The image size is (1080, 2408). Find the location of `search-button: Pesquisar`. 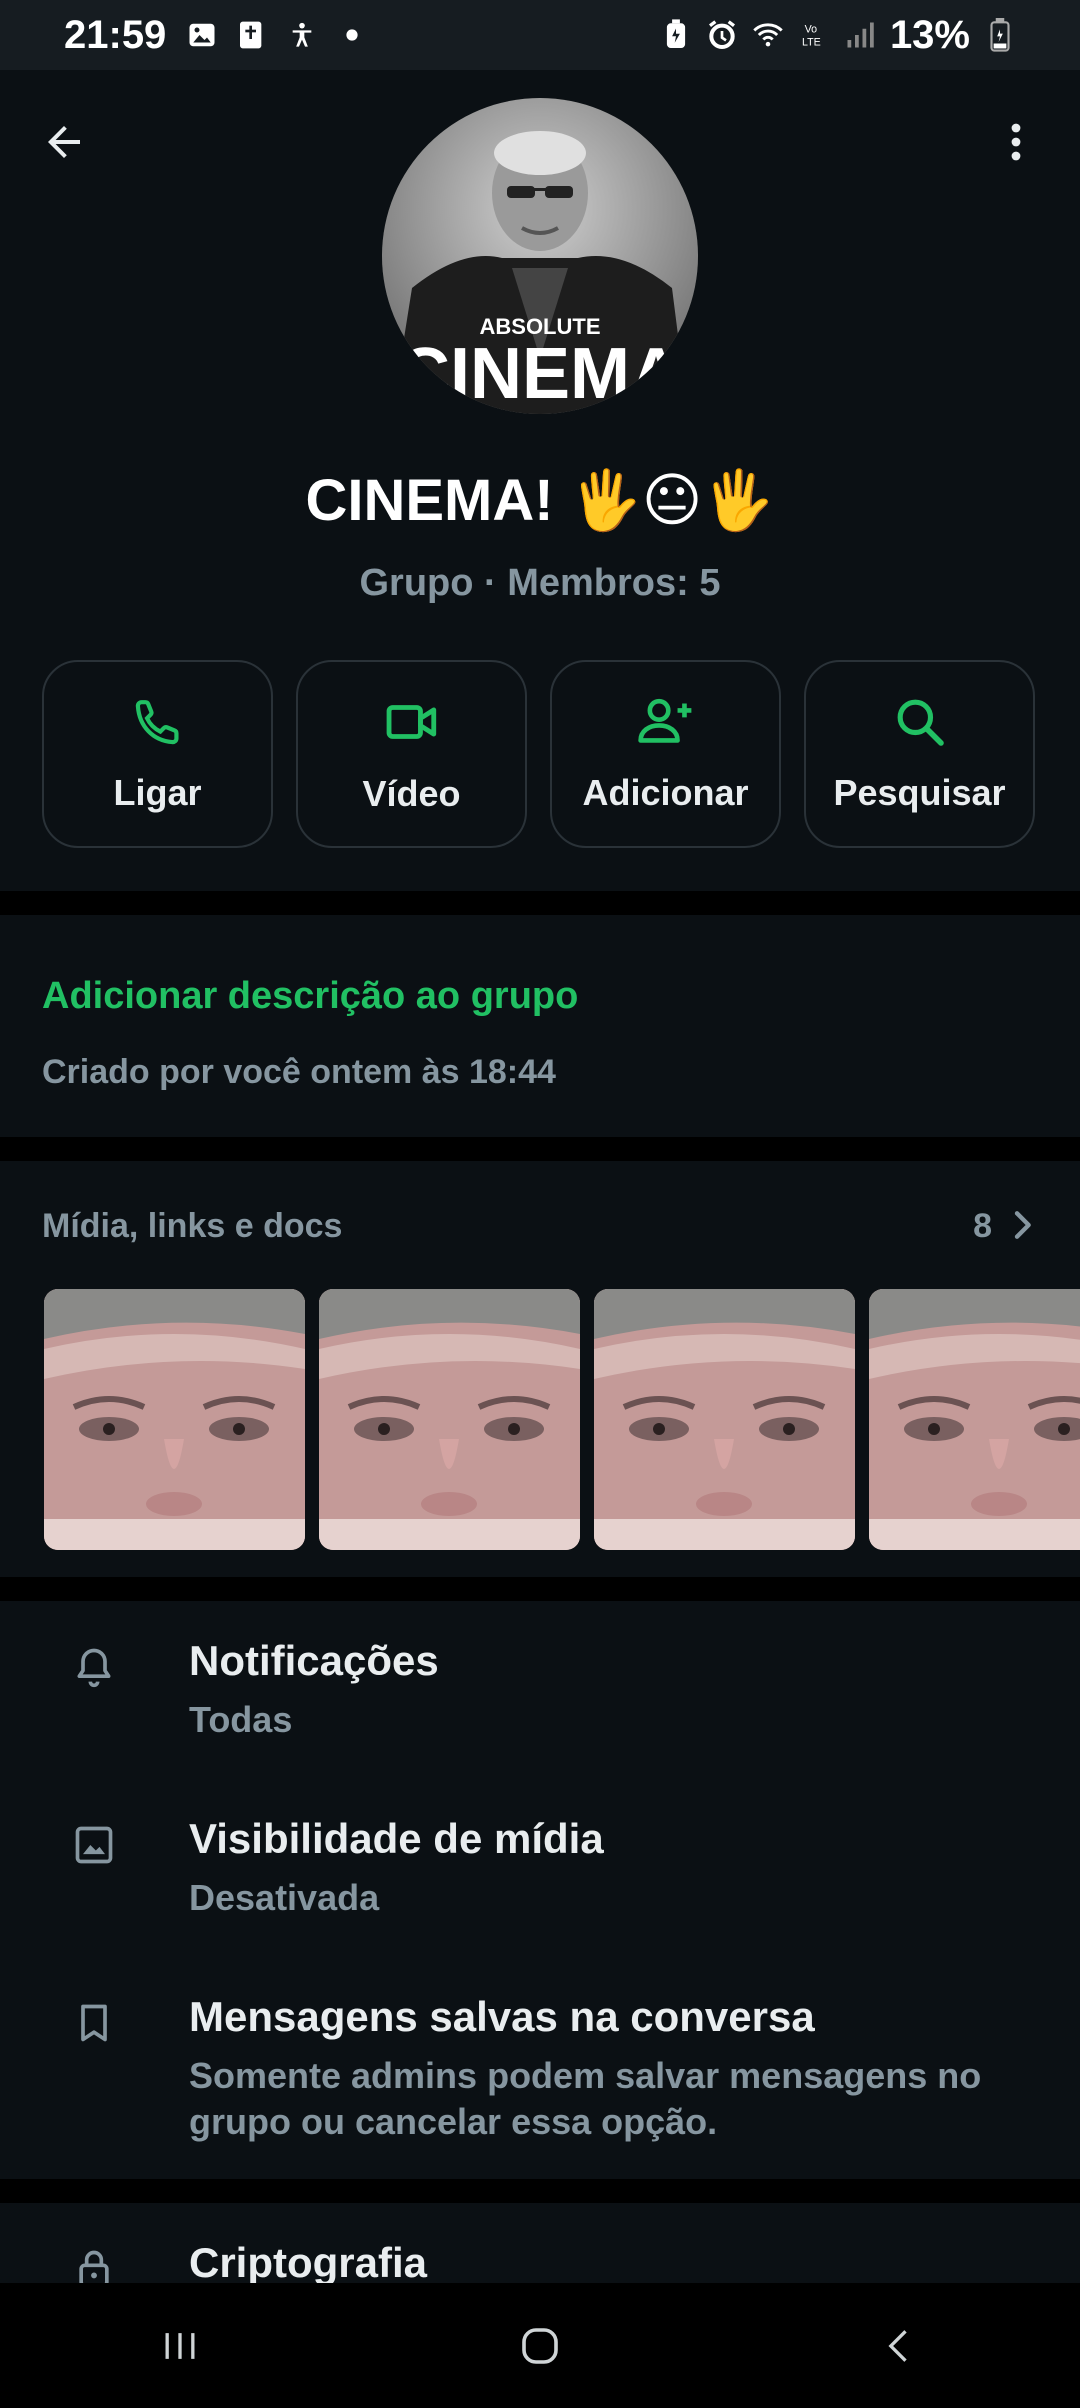

search-button: Pesquisar is located at coordinates (919, 754).